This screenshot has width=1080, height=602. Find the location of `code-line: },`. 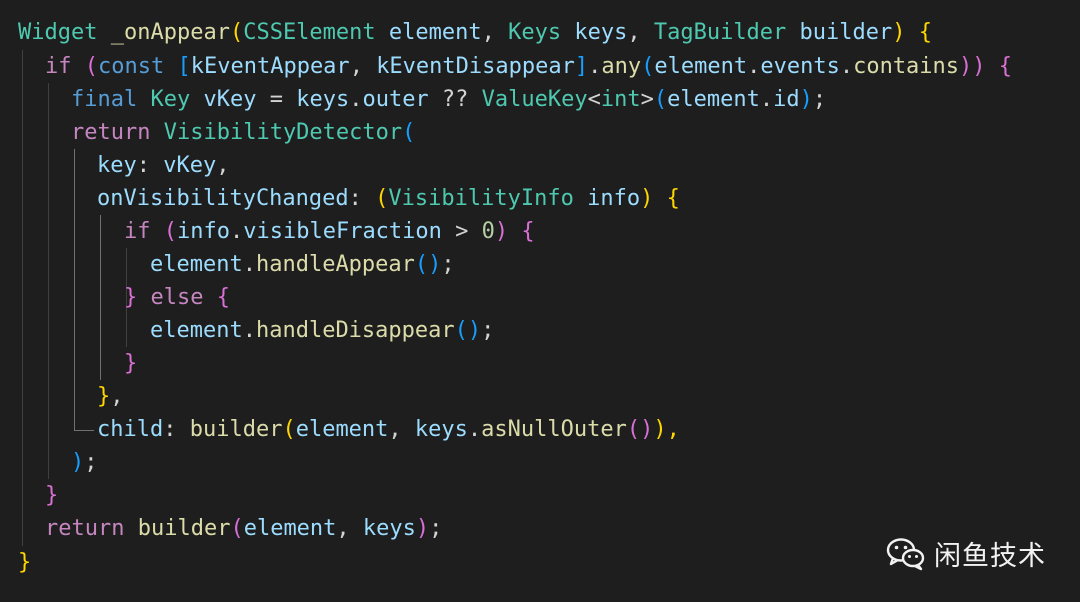

code-line: }, is located at coordinates (110, 396).